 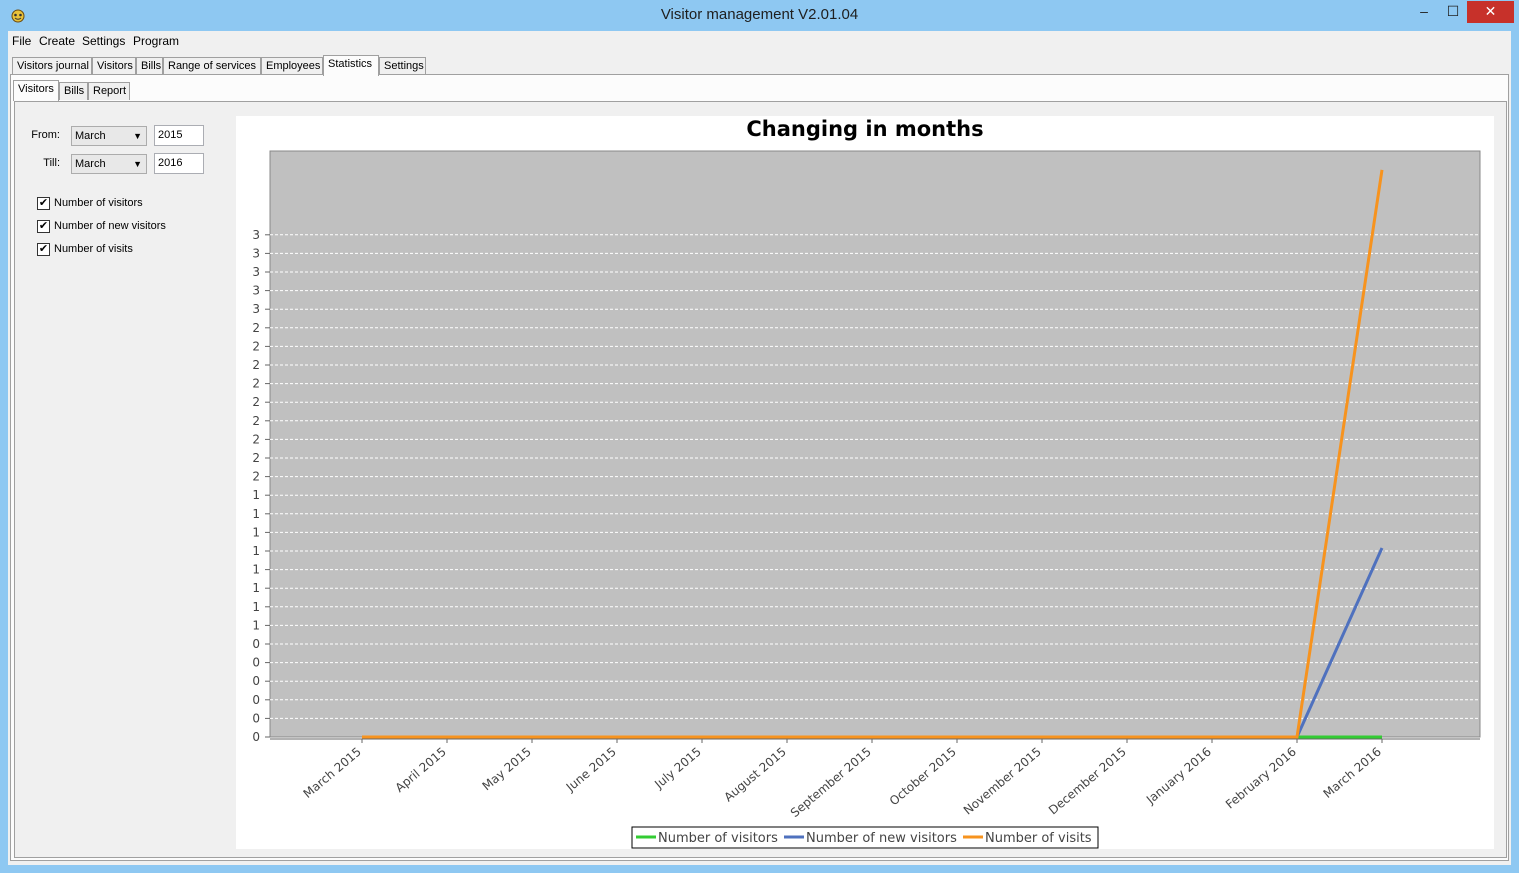 I want to click on title-bar: Visitor management V2.01.04 – ☐ ✕, so click(x=759, y=15).